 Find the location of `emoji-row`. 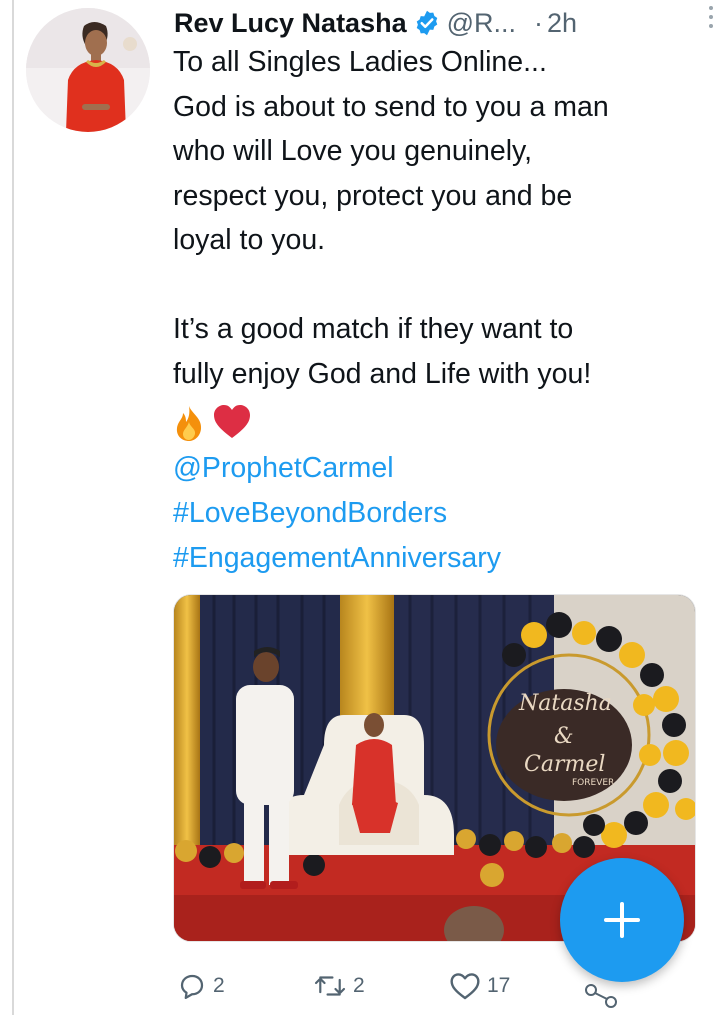

emoji-row is located at coordinates (212, 424).